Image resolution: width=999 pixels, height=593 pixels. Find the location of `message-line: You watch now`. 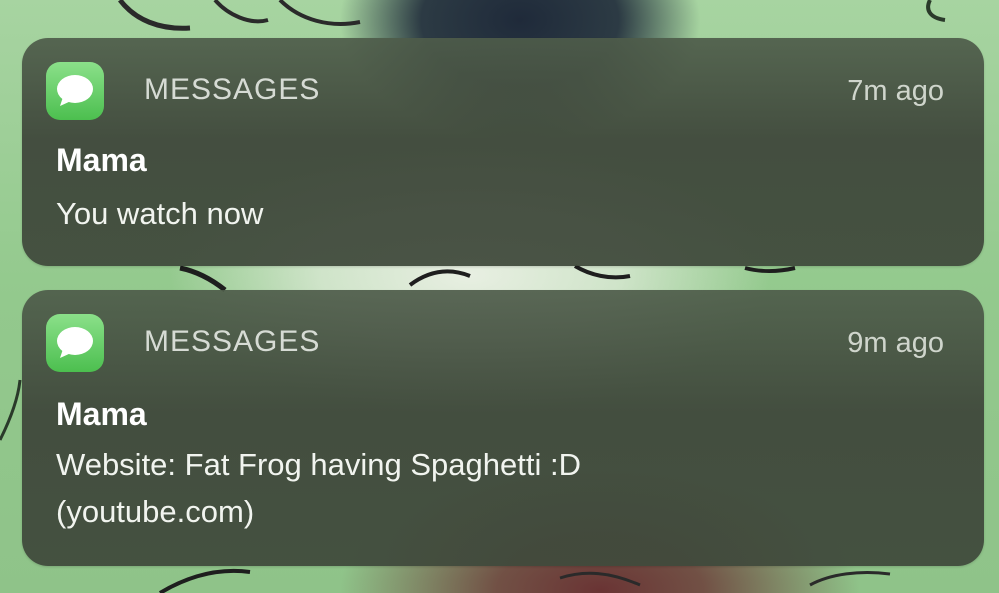

message-line: You watch now is located at coordinates (160, 213).